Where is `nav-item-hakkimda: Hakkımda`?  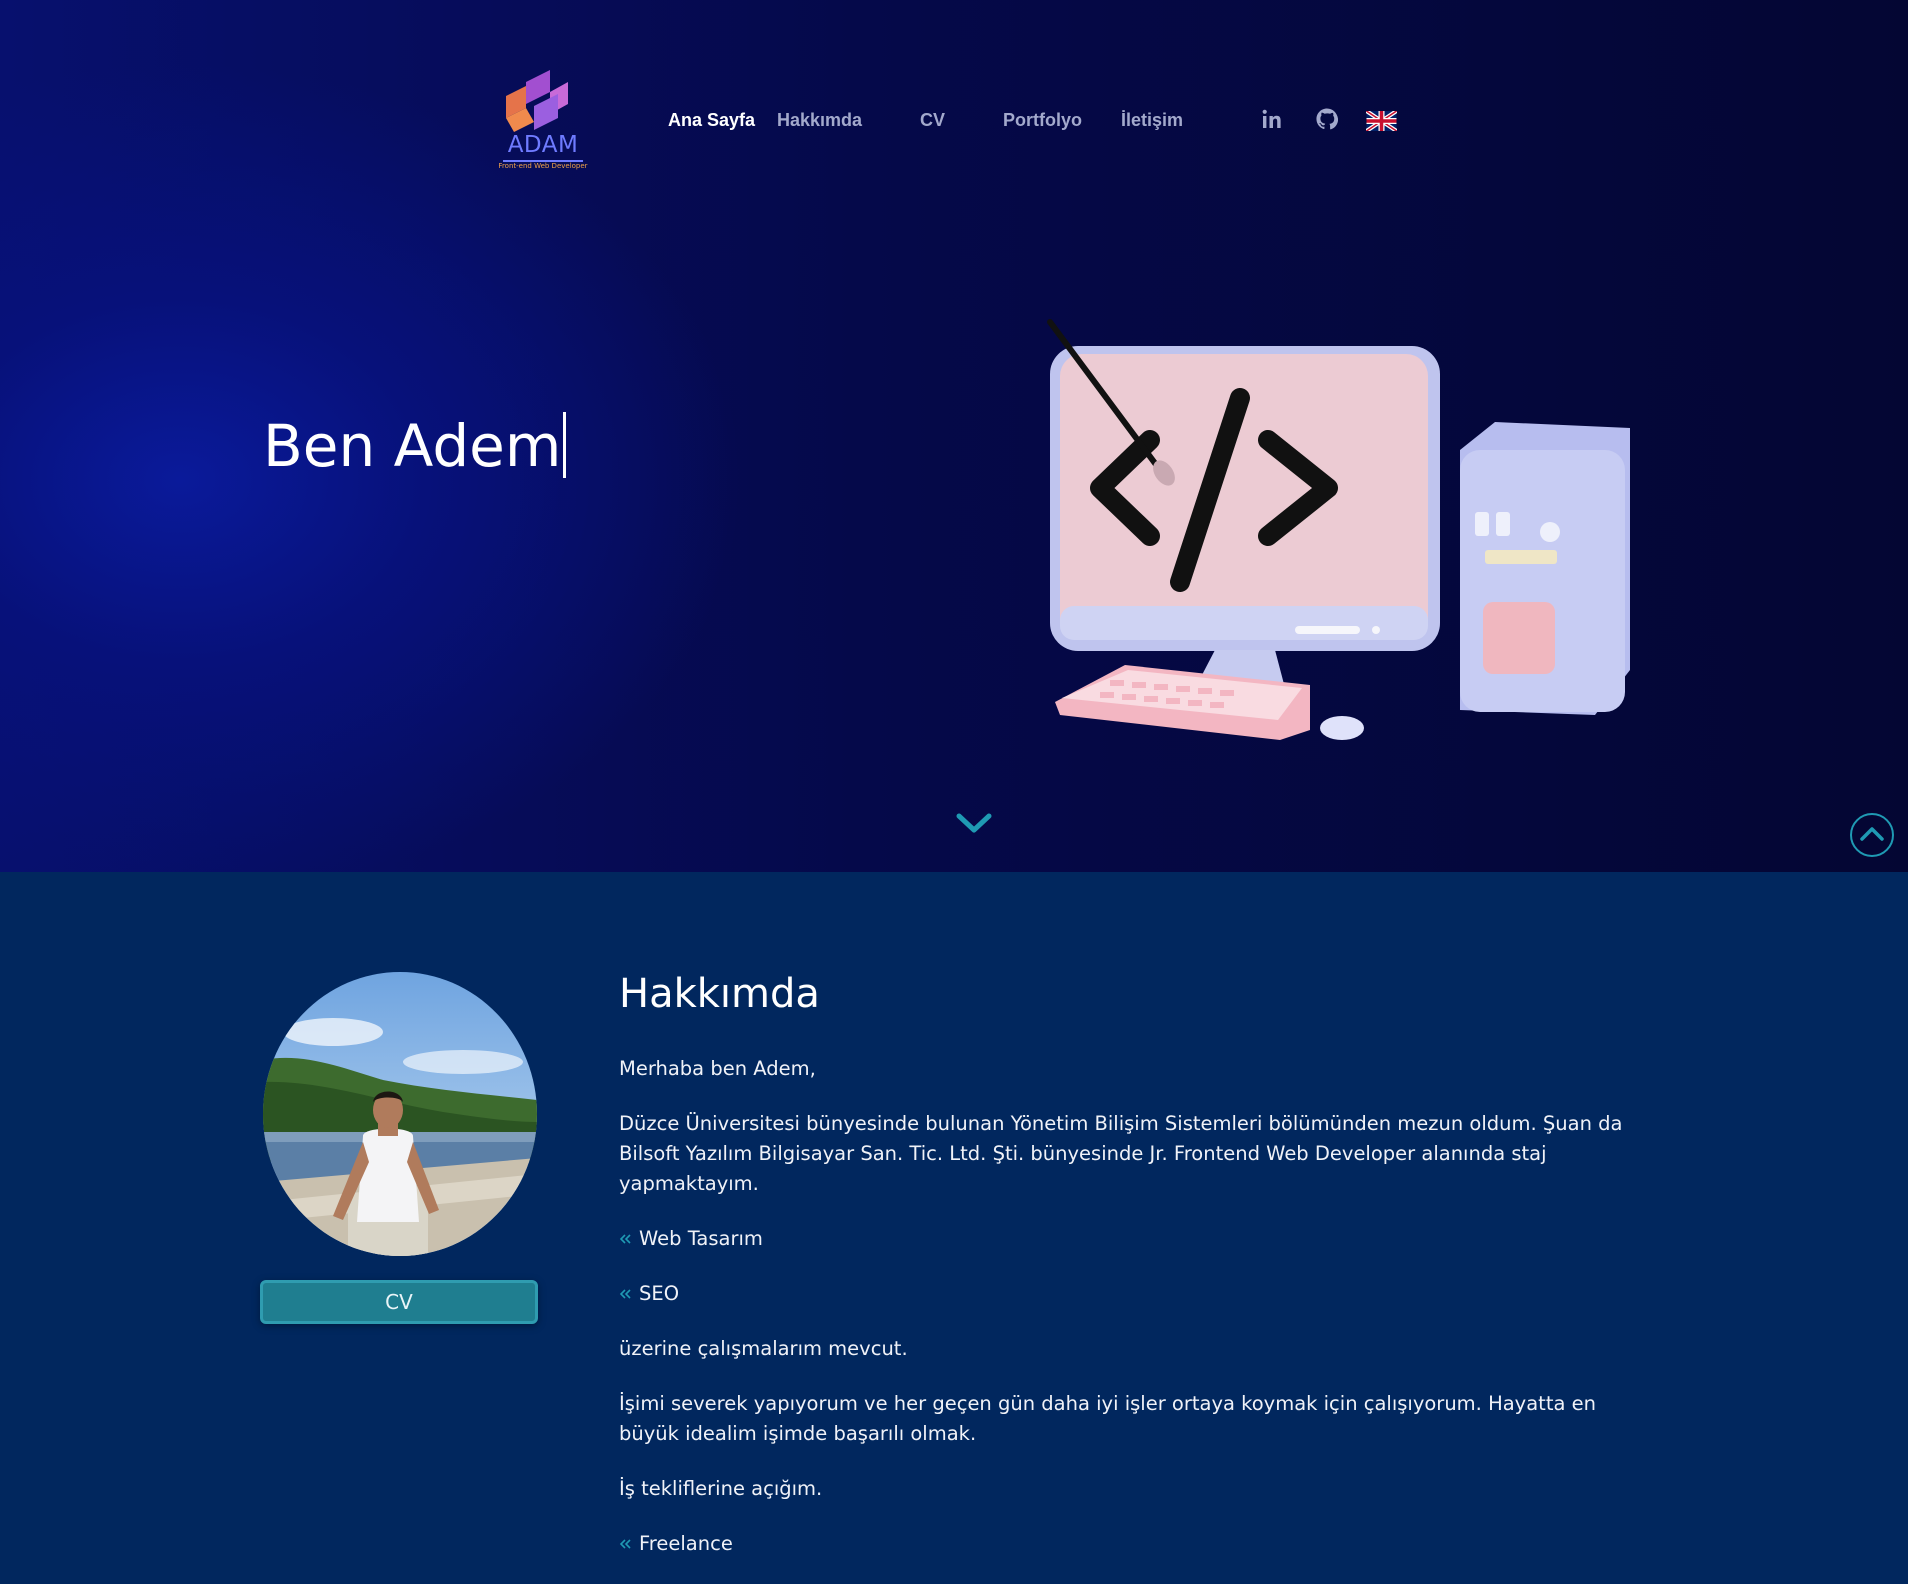
nav-item-hakkimda: Hakkımda is located at coordinates (819, 120).